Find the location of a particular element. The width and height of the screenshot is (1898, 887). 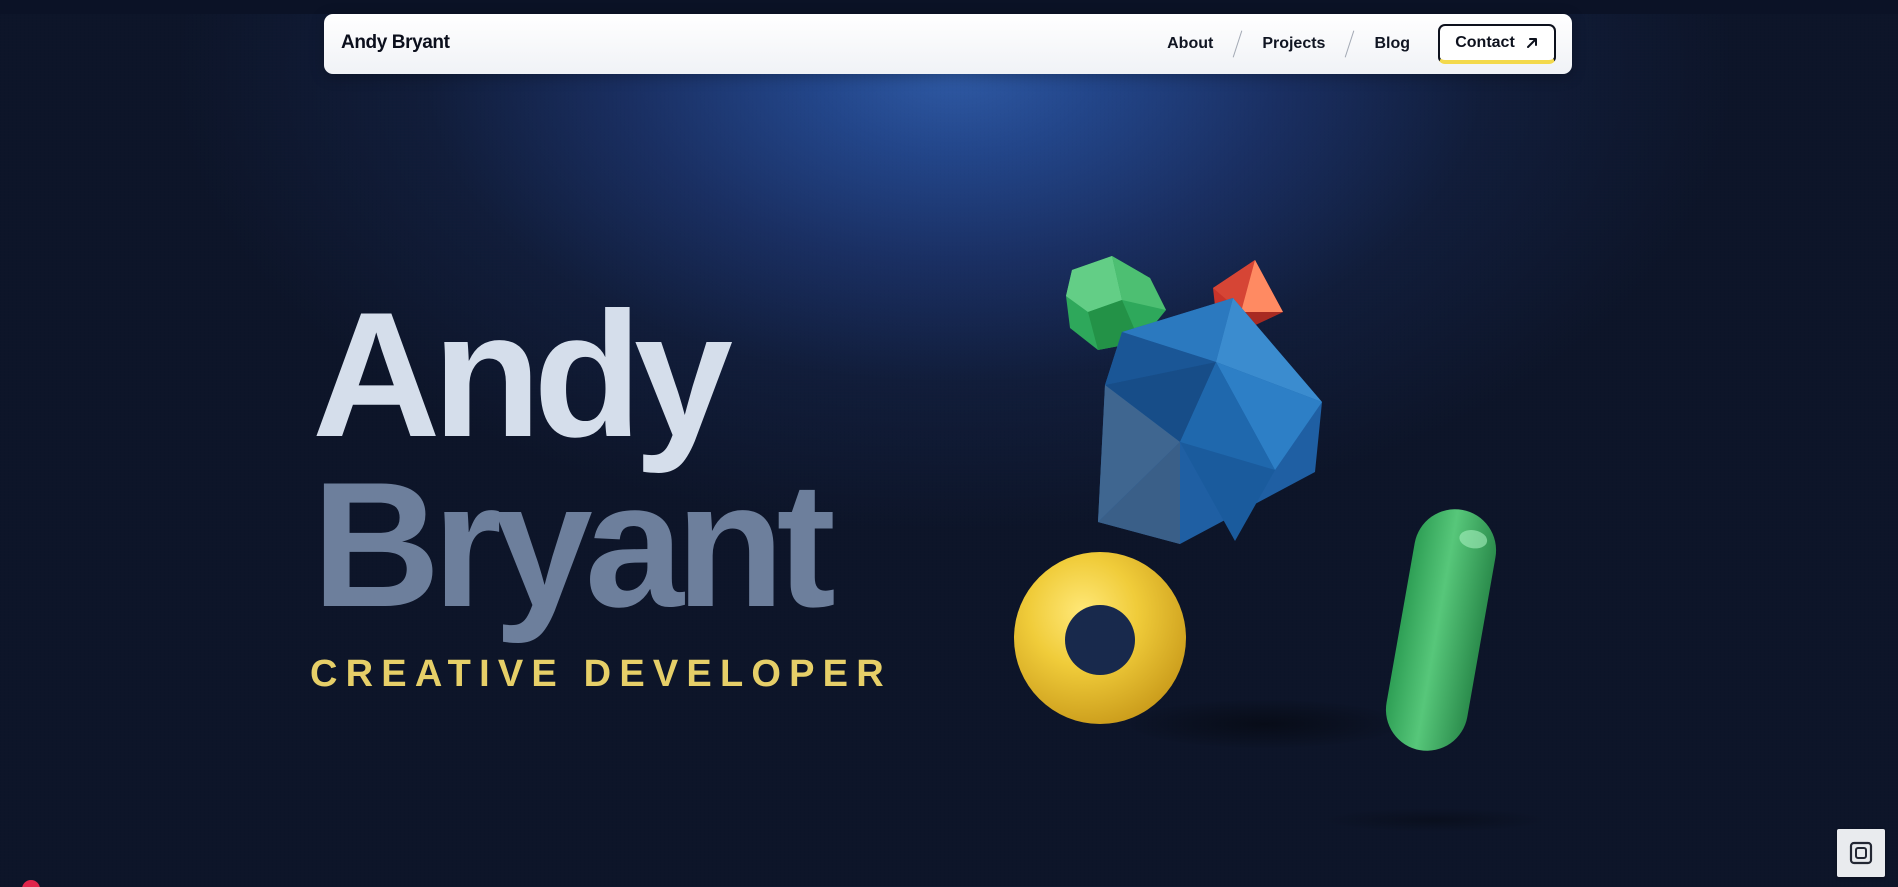

green-capsule-icon is located at coordinates (1441, 630).